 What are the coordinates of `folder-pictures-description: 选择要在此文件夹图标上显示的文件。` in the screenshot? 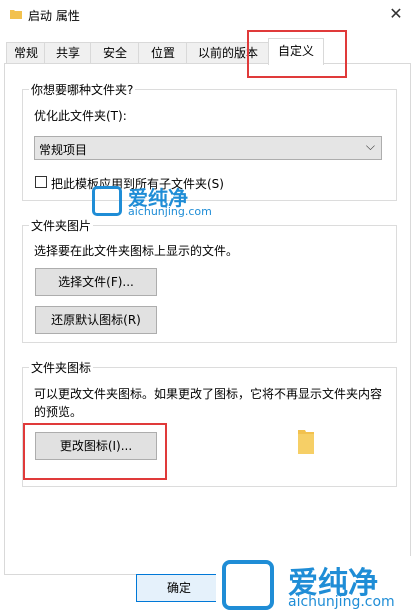 It's located at (136, 251).